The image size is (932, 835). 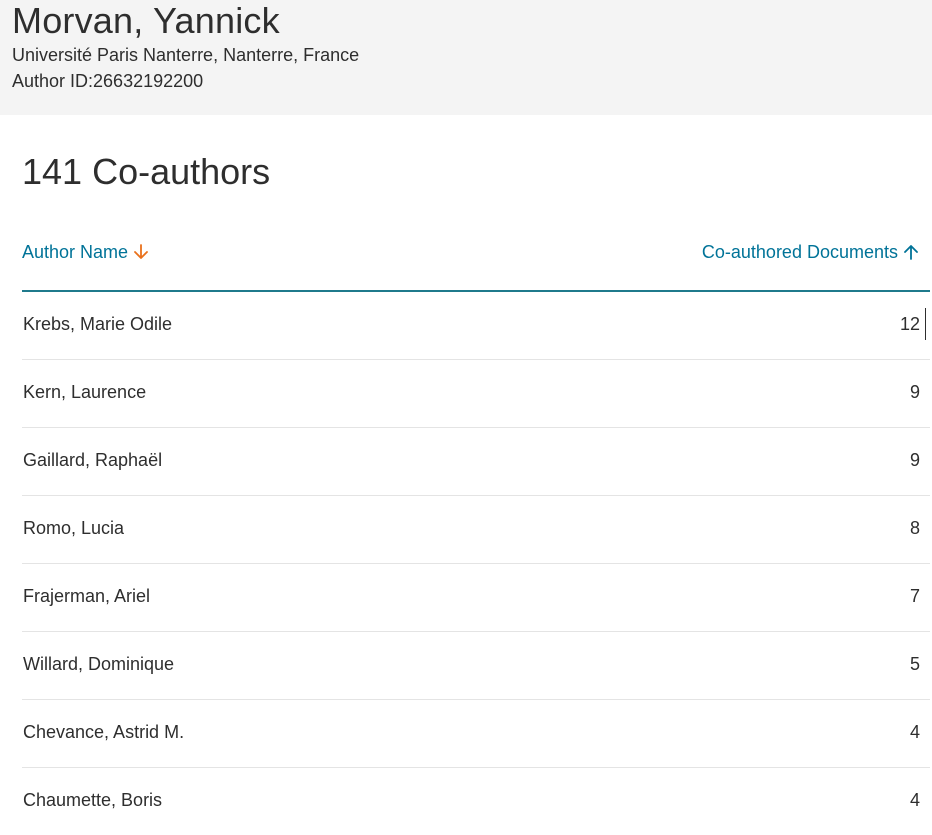 What do you see at coordinates (476, 598) in the screenshot?
I see `table-row: Frajerman, Ariel 7` at bounding box center [476, 598].